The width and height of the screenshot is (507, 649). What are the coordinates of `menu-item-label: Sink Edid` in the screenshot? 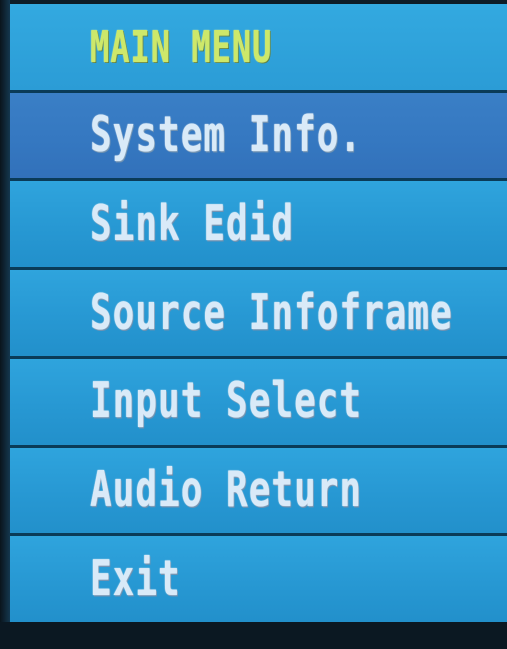 It's located at (192, 224).